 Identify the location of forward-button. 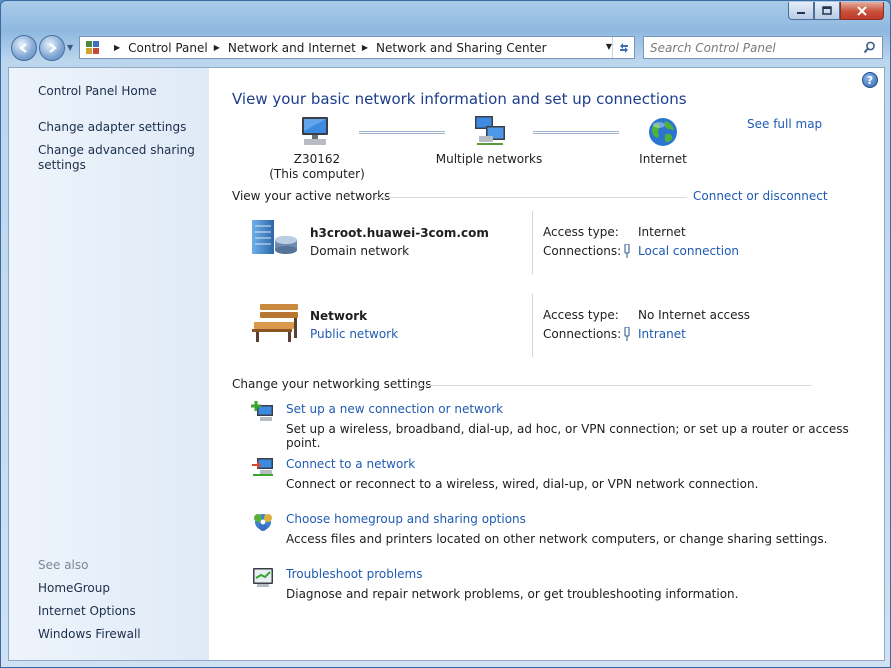
(52, 48).